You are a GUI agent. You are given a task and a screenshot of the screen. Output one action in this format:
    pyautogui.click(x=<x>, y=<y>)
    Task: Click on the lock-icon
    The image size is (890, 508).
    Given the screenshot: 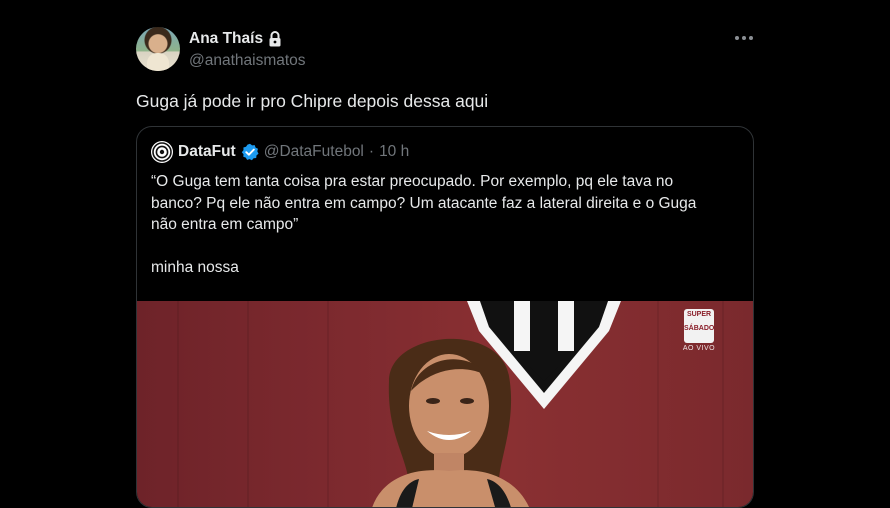 What is the action you would take?
    pyautogui.click(x=275, y=39)
    